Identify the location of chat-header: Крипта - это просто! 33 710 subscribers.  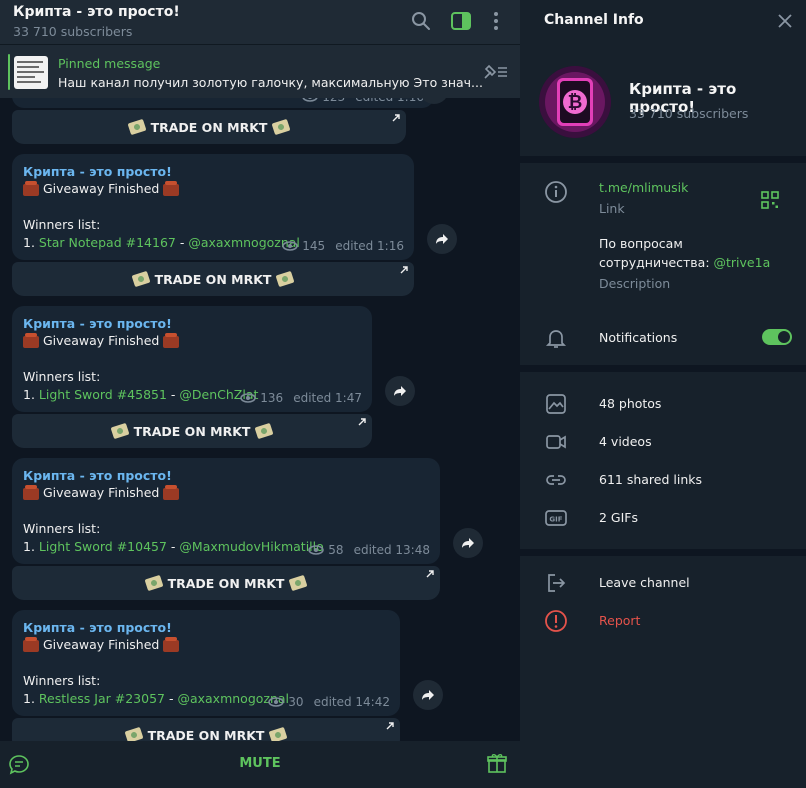
(260, 22).